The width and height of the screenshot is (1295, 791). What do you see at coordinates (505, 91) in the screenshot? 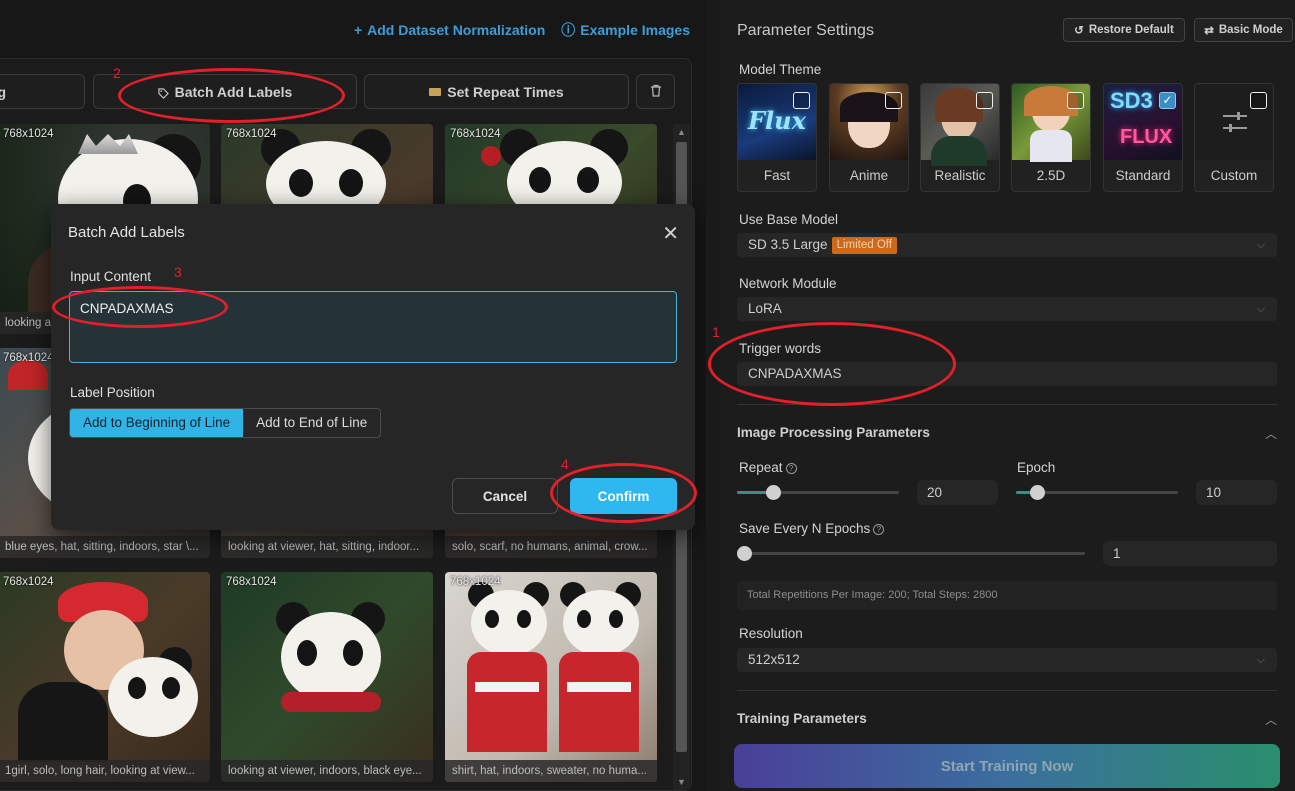
I see `set-repeat-times-label: Set Repeat Times` at bounding box center [505, 91].